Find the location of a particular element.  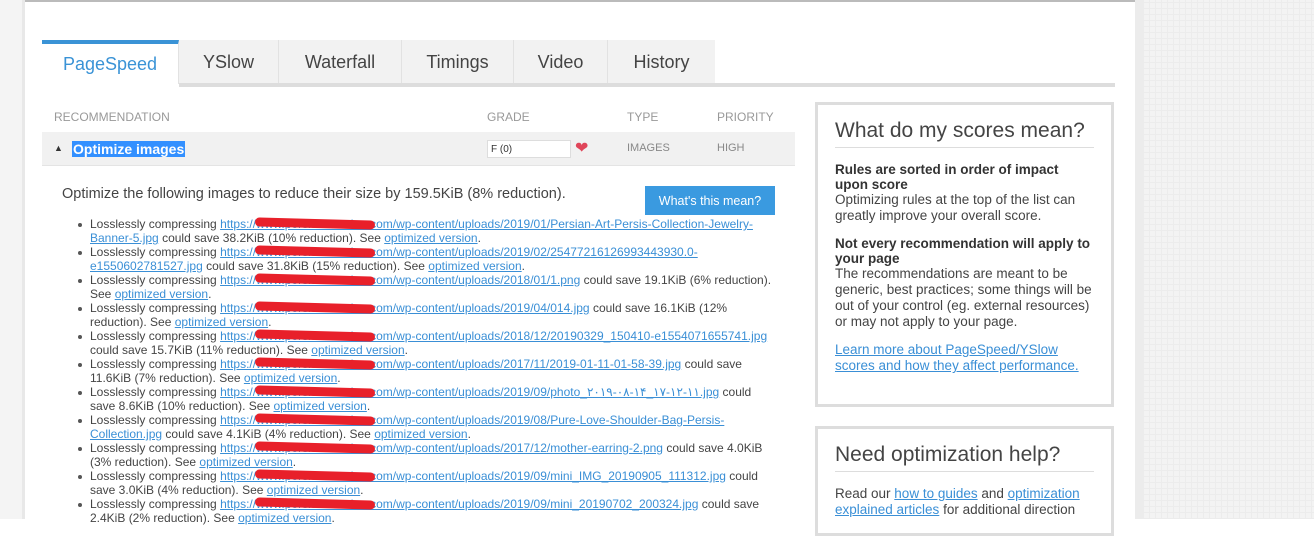

header-type: TYPE is located at coordinates (643, 117).